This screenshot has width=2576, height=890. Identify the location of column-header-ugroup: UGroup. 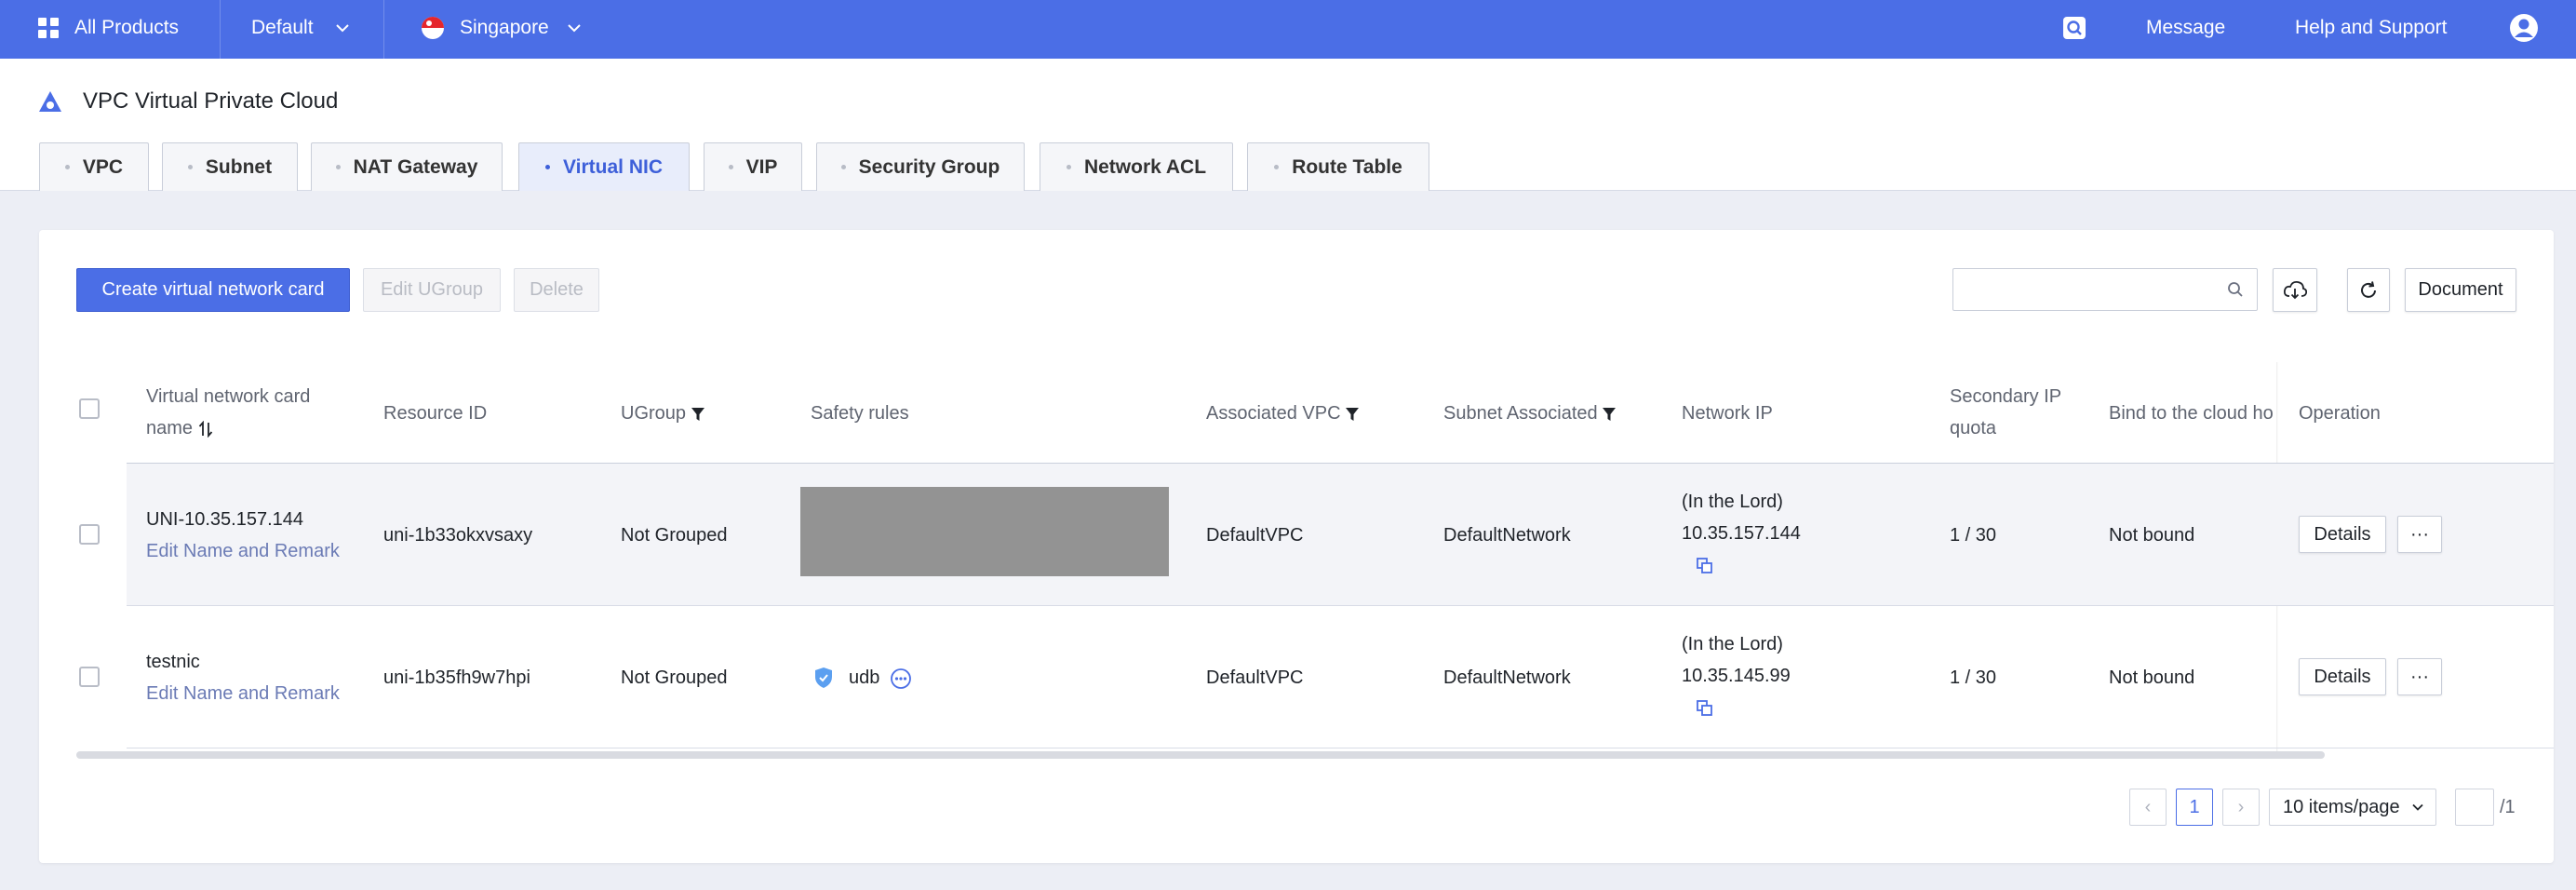
(662, 413).